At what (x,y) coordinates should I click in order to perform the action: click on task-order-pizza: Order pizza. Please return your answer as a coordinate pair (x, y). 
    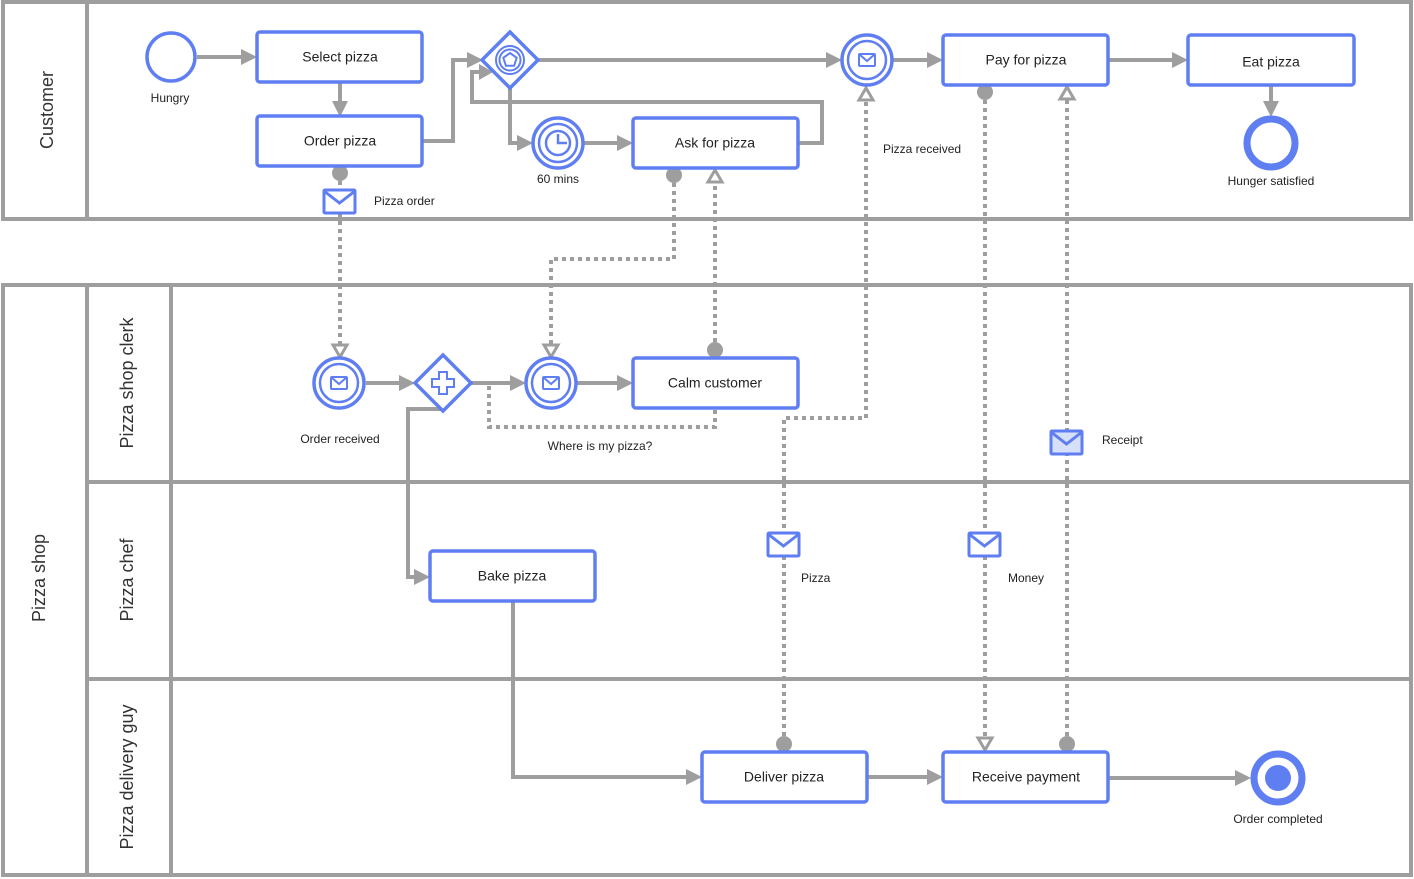
    Looking at the image, I should click on (339, 141).